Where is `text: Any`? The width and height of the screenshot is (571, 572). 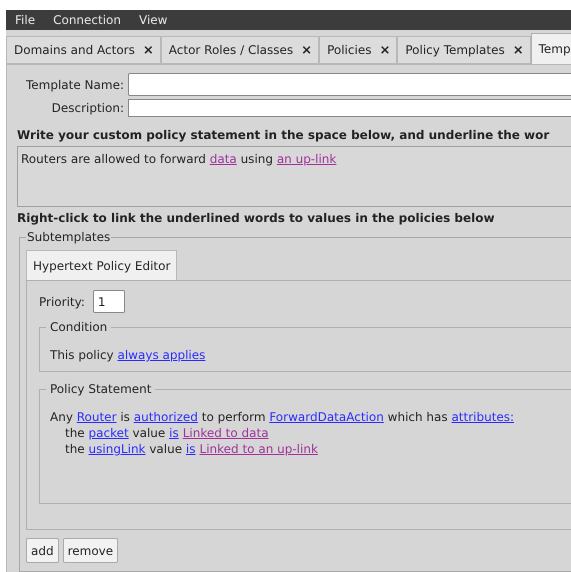
text: Any is located at coordinates (62, 417).